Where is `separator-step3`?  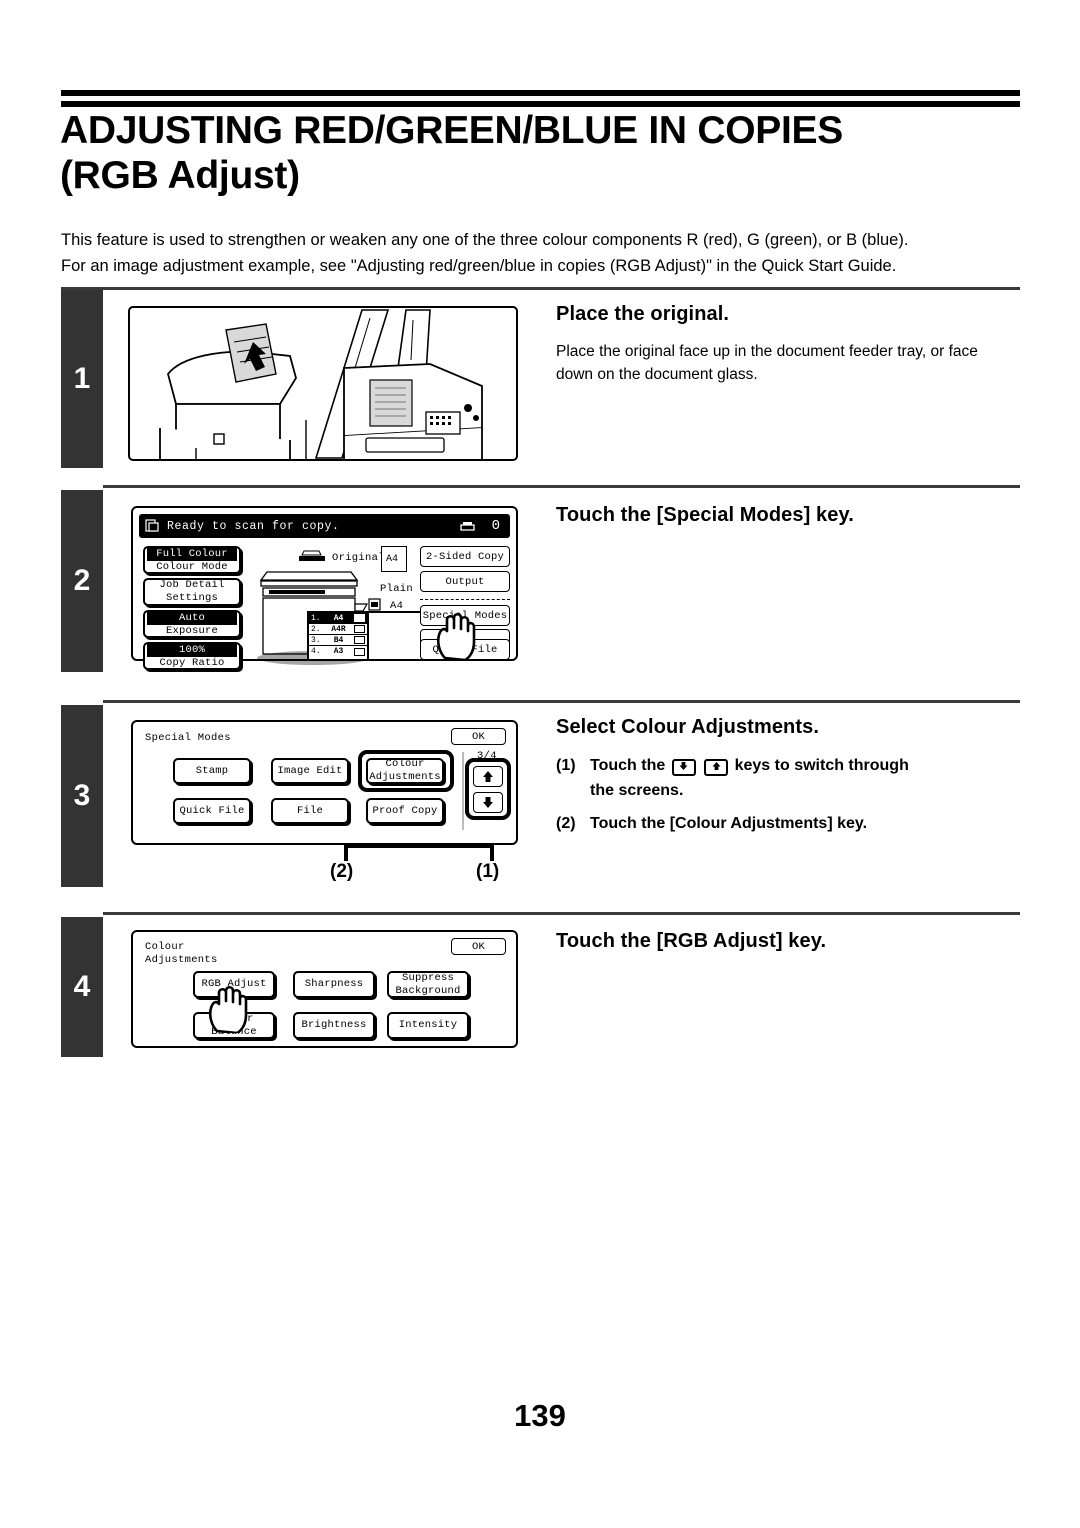 separator-step3 is located at coordinates (561, 701).